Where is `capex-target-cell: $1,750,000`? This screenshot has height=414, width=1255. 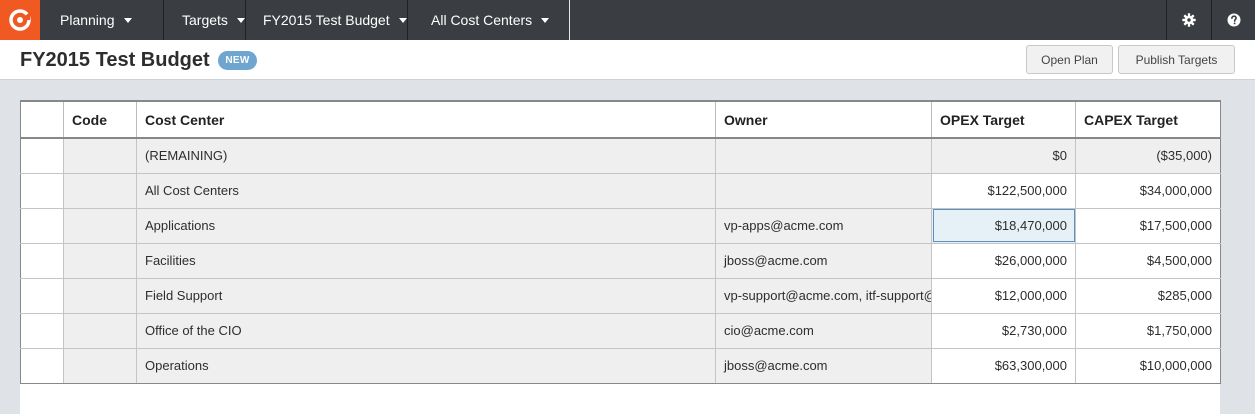 capex-target-cell: $1,750,000 is located at coordinates (1148, 330).